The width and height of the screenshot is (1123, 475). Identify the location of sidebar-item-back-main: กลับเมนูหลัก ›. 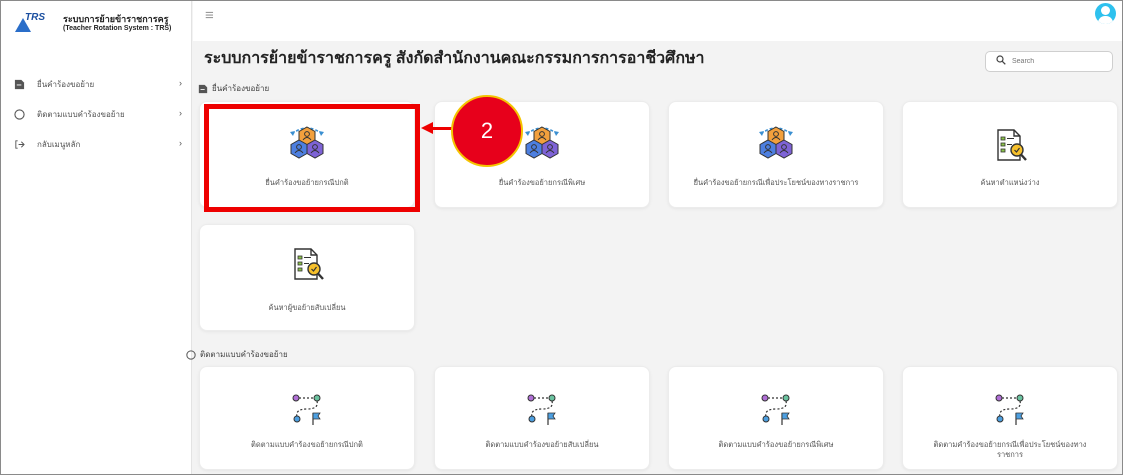
(96, 144).